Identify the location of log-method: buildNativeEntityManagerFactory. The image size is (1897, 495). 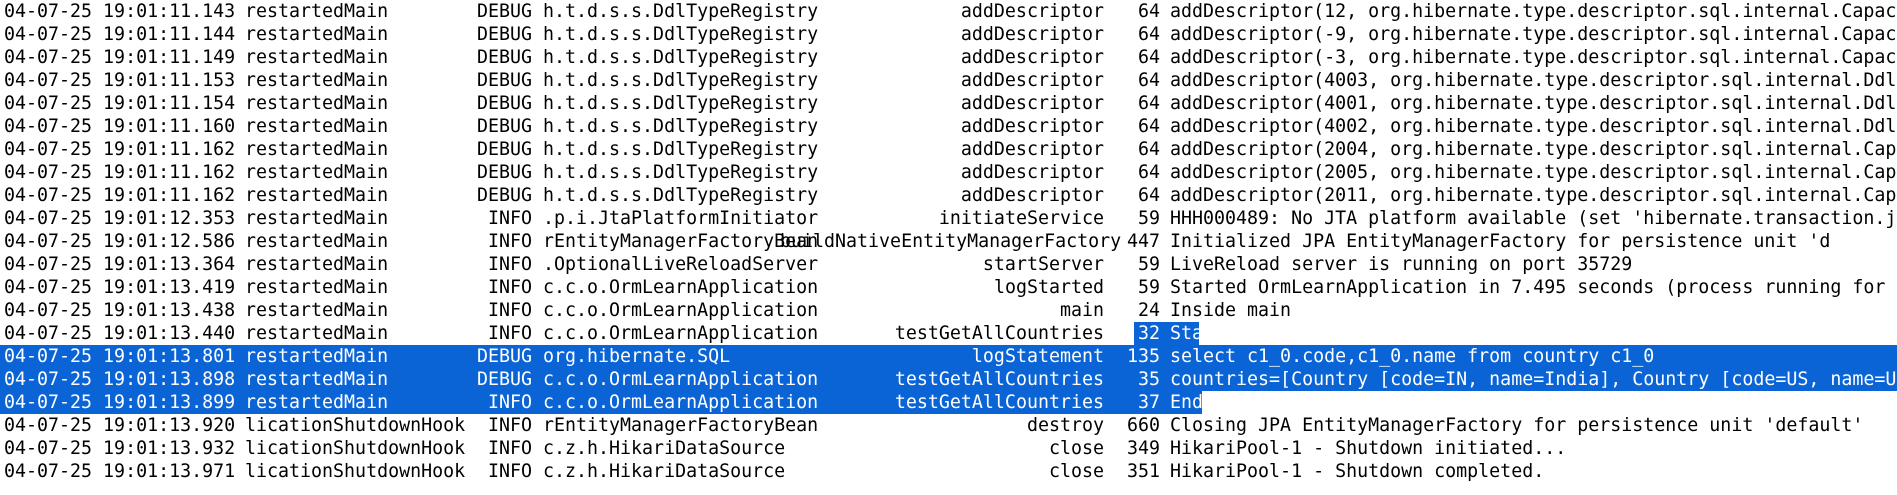
(951, 241).